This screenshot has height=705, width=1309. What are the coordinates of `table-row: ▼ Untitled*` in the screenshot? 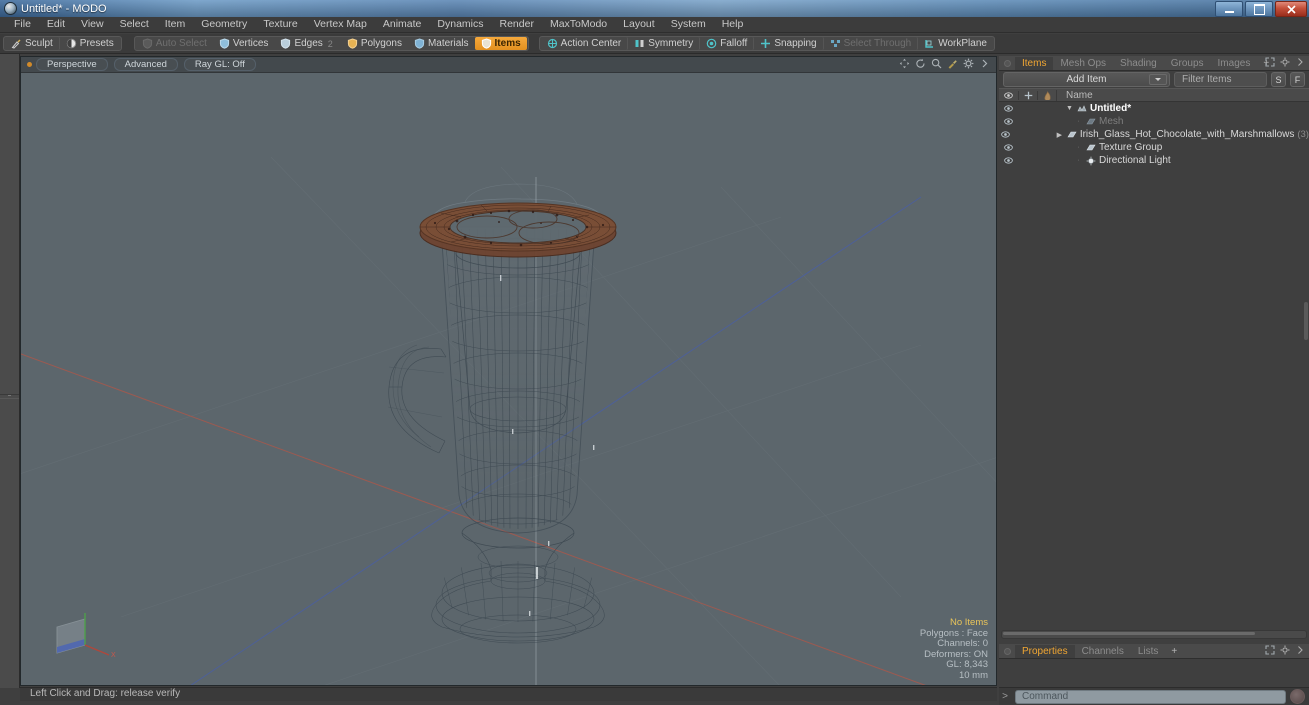 It's located at (1154, 108).